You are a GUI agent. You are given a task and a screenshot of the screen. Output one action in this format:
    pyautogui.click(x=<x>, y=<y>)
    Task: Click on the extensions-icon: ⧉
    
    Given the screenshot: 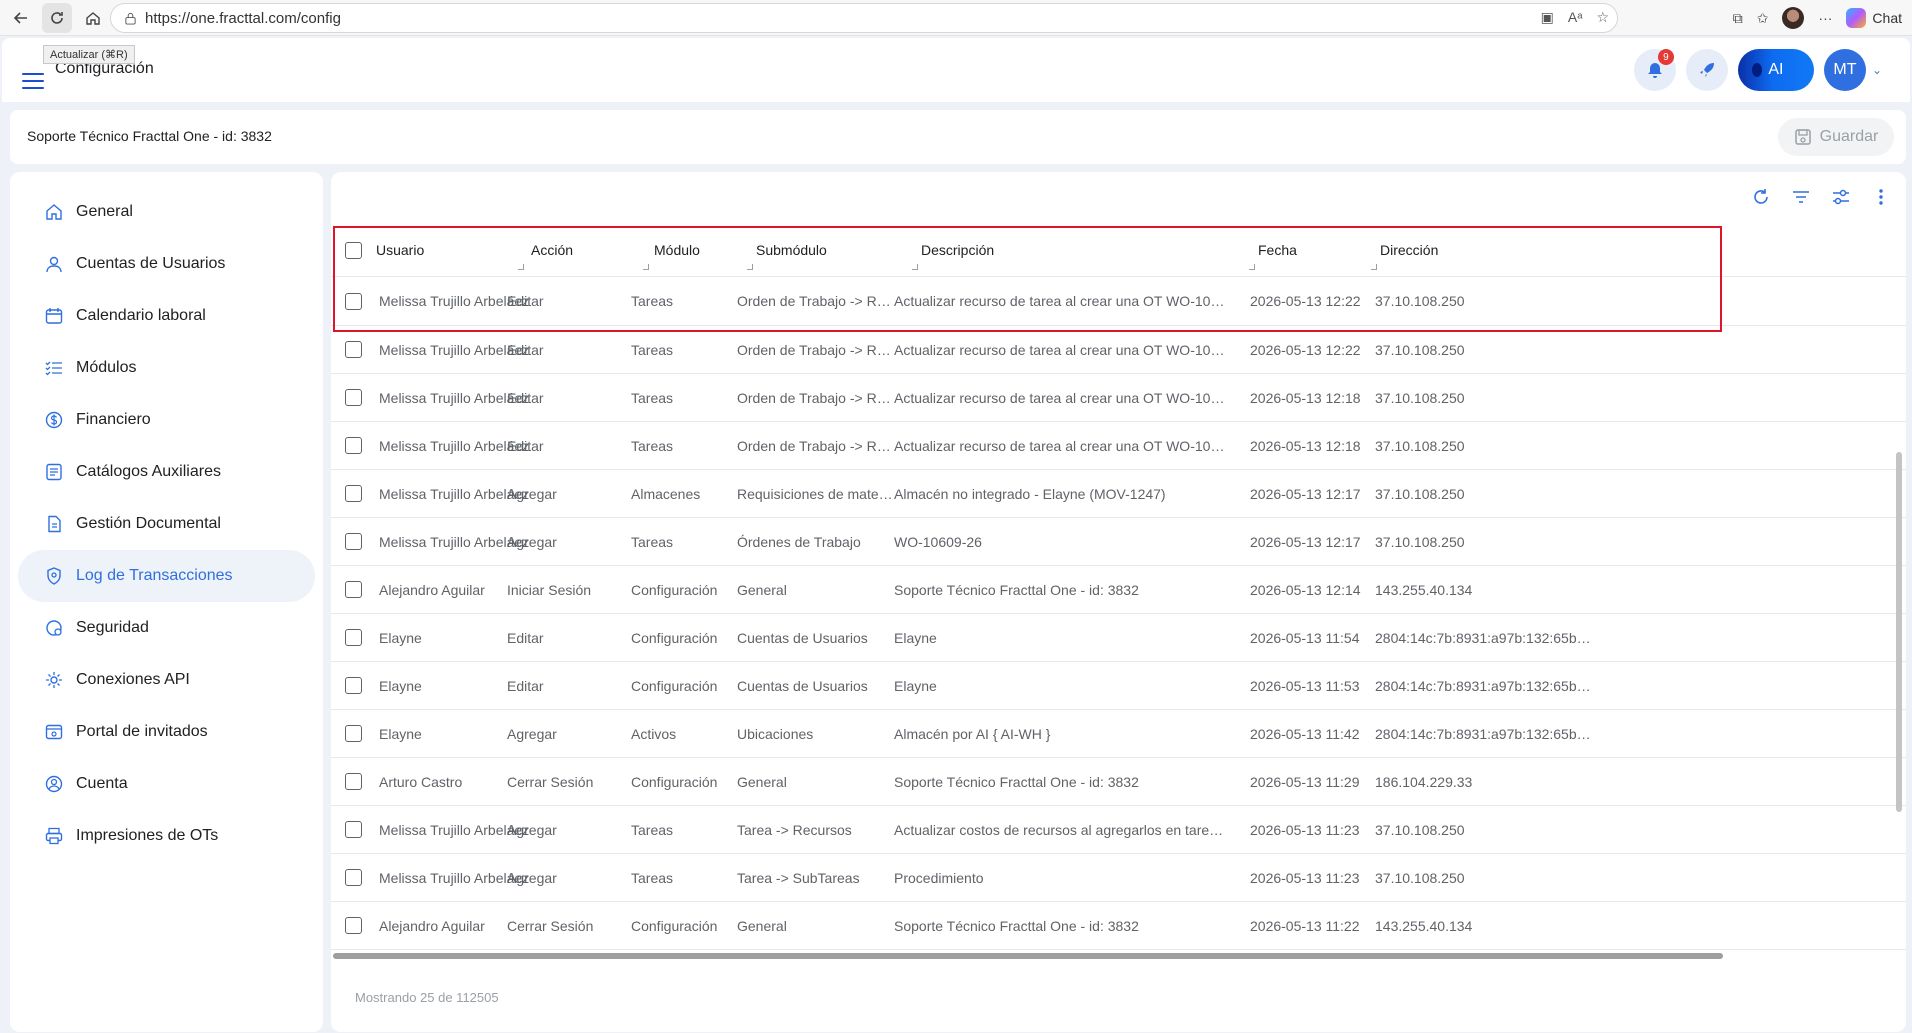 What is the action you would take?
    pyautogui.click(x=1738, y=18)
    